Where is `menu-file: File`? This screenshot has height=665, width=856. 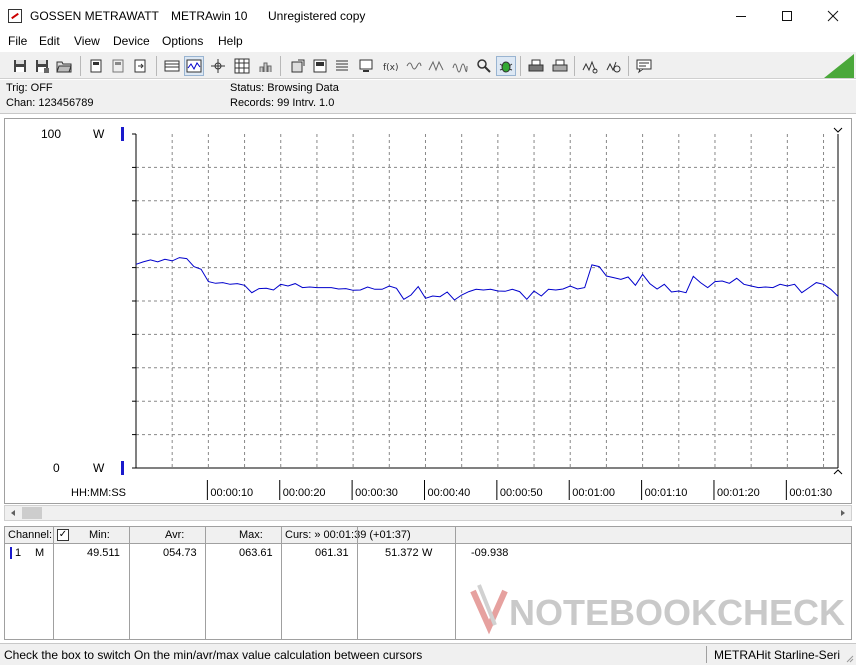
menu-file: File is located at coordinates (17, 41).